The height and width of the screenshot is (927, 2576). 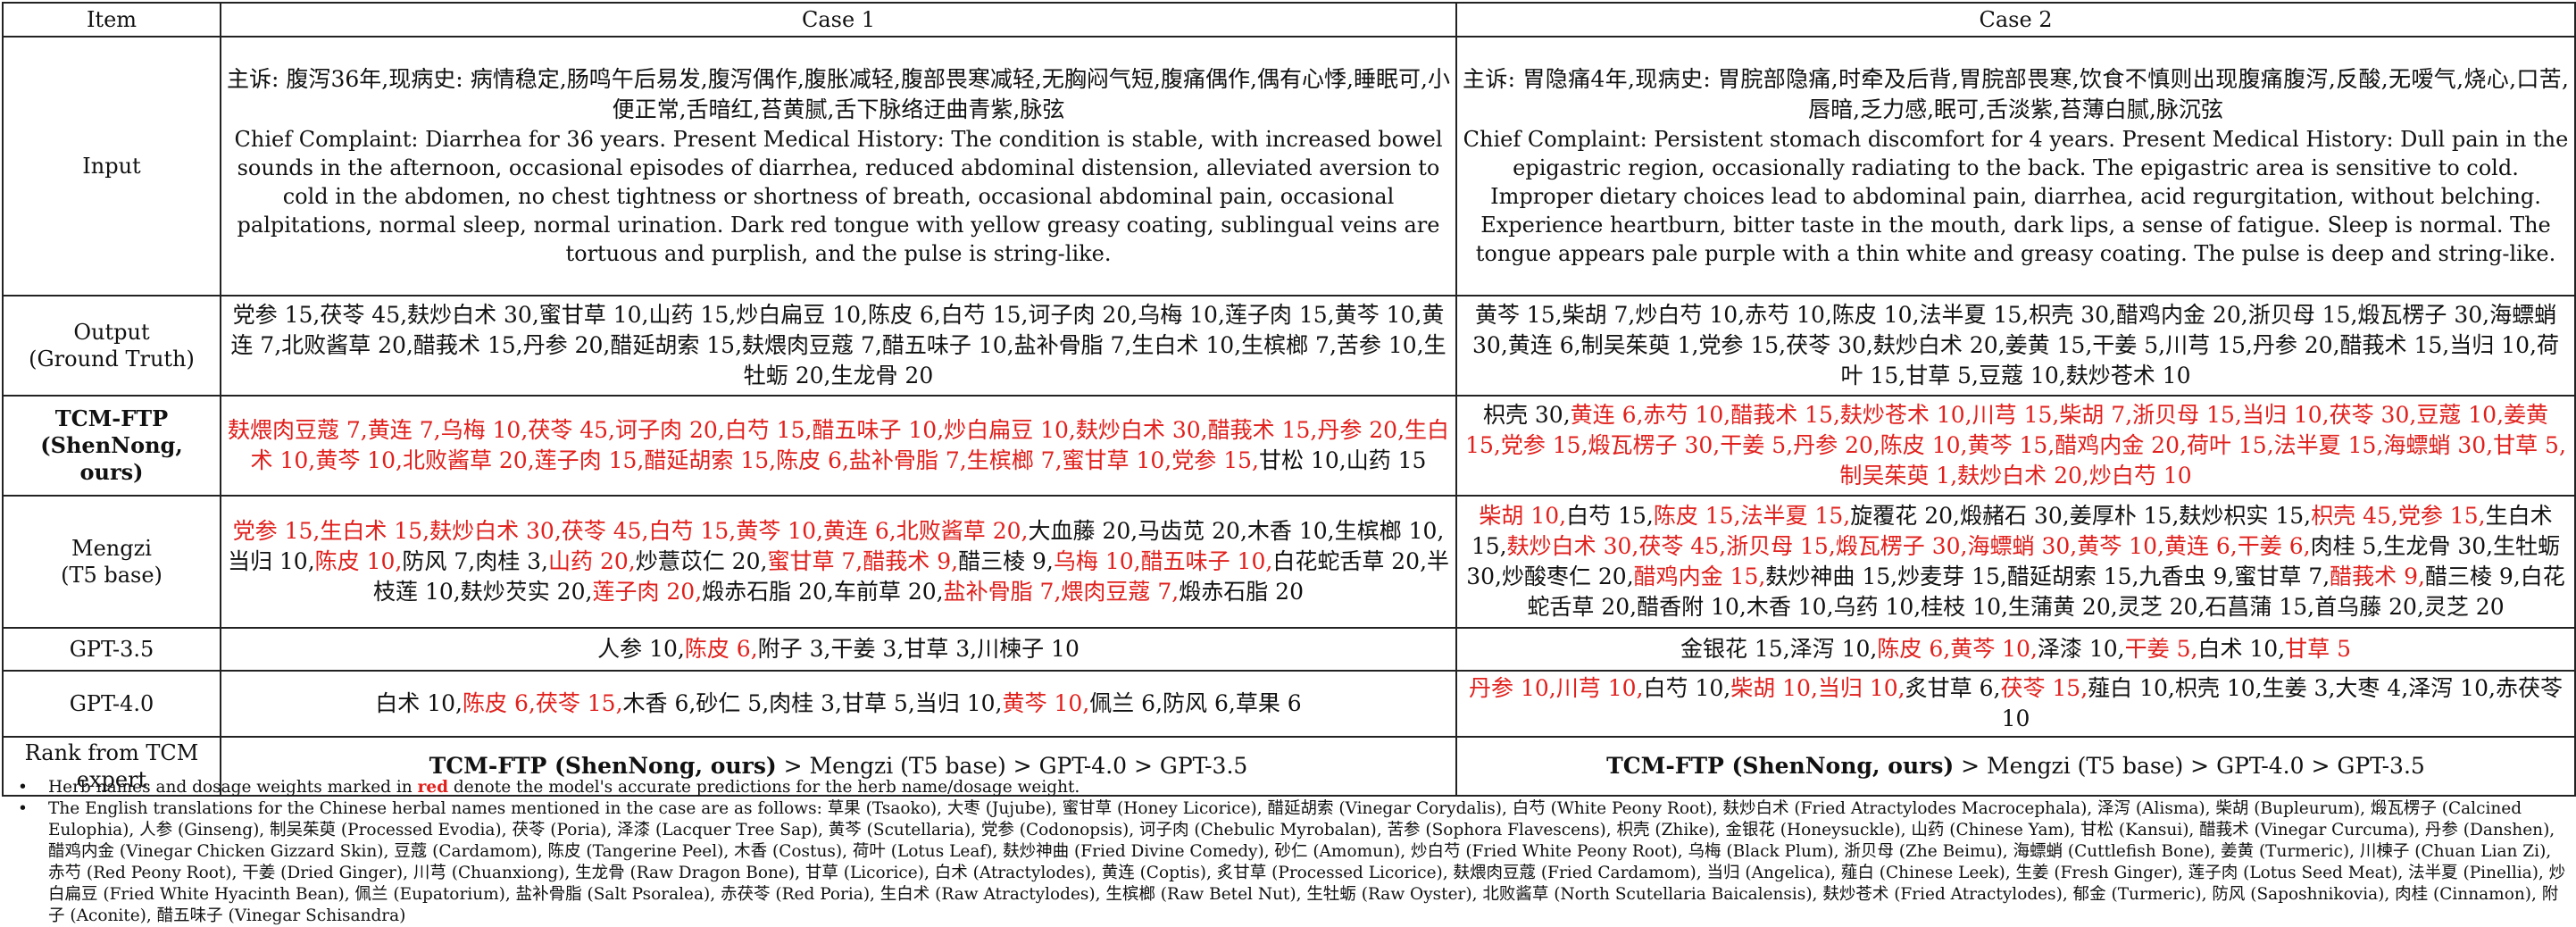 I want to click on herb-item: 生龙骨 20, so click(x=882, y=375).